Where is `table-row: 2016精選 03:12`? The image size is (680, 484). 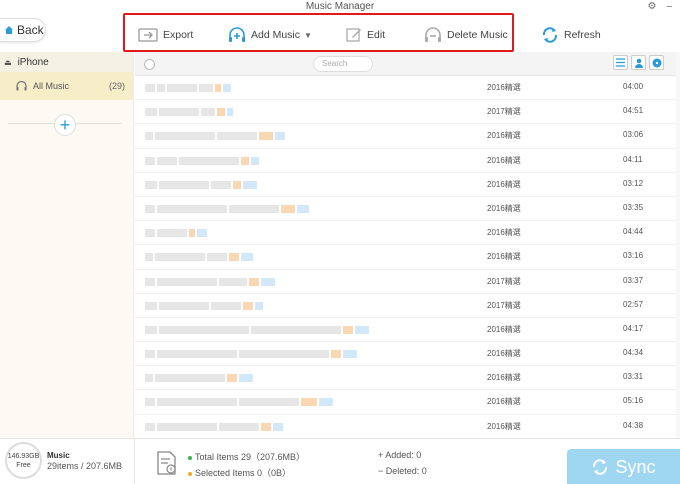 table-row: 2016精選 03:12 is located at coordinates (407, 185).